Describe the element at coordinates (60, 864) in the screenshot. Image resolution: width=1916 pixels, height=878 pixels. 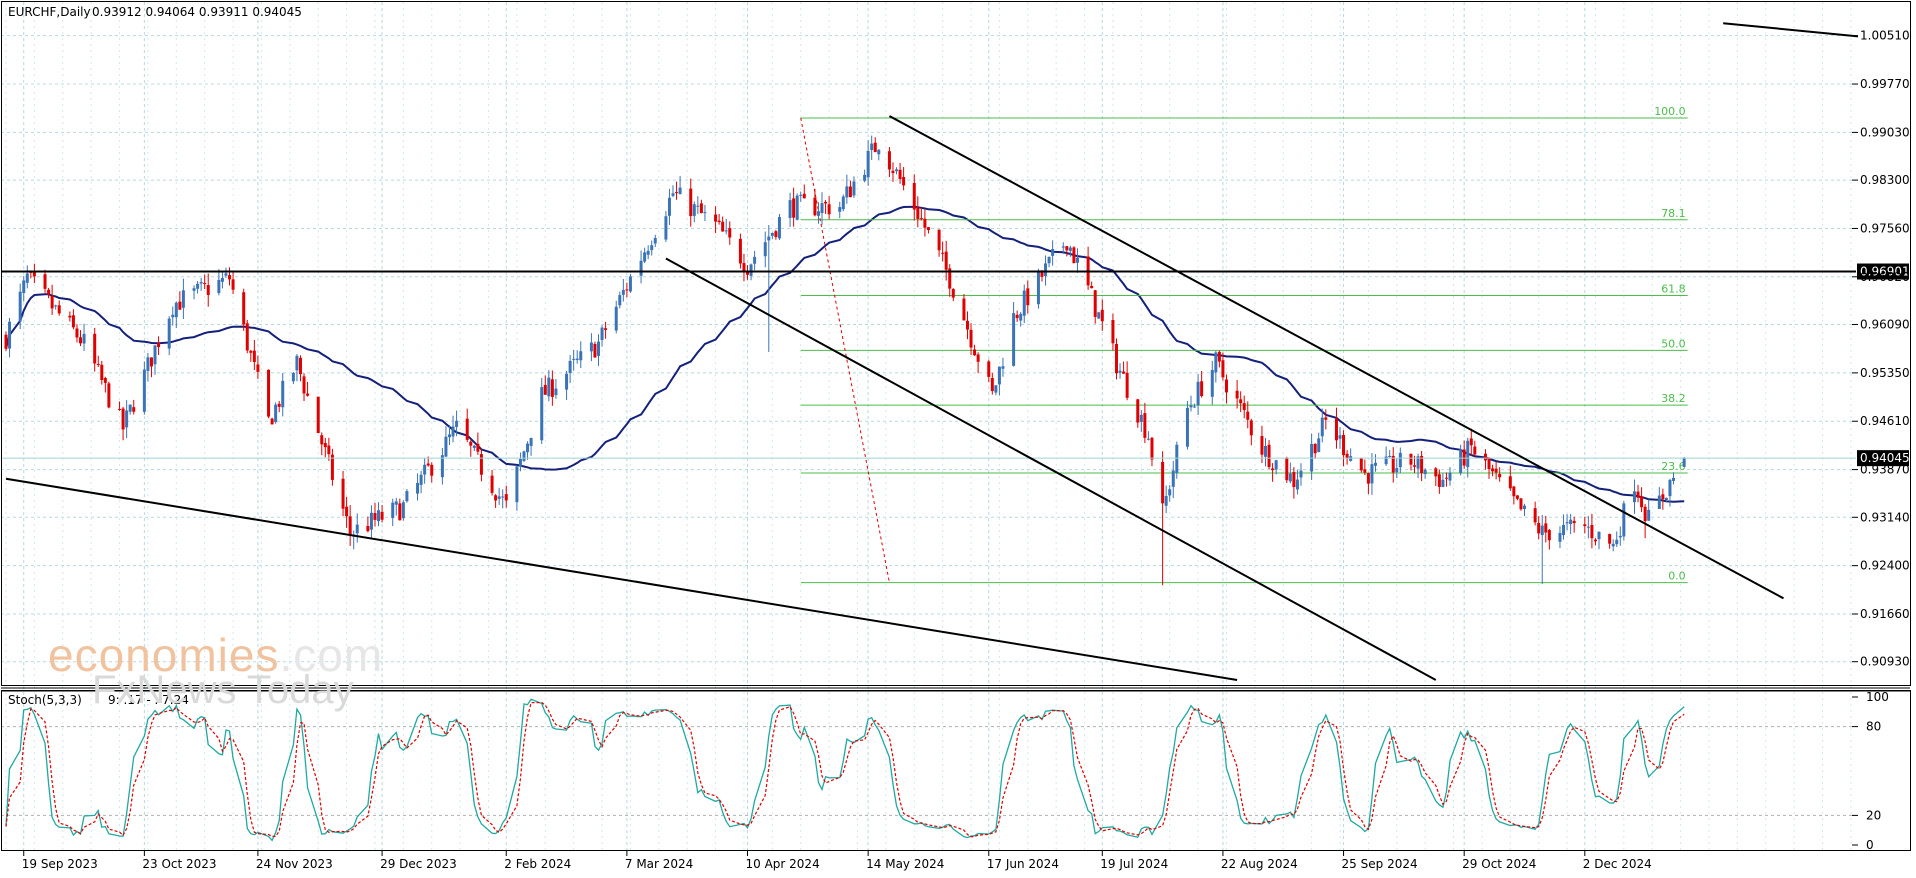
I see `x-tick-label: 19 Sep 2023` at that location.